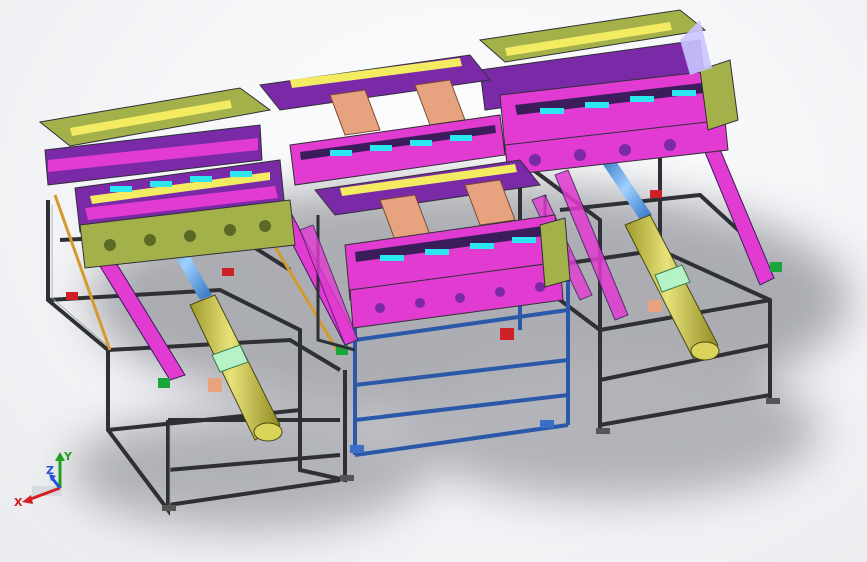 The height and width of the screenshot is (562, 867). Describe the element at coordinates (18, 502) in the screenshot. I see `x-axis-label: X` at that location.